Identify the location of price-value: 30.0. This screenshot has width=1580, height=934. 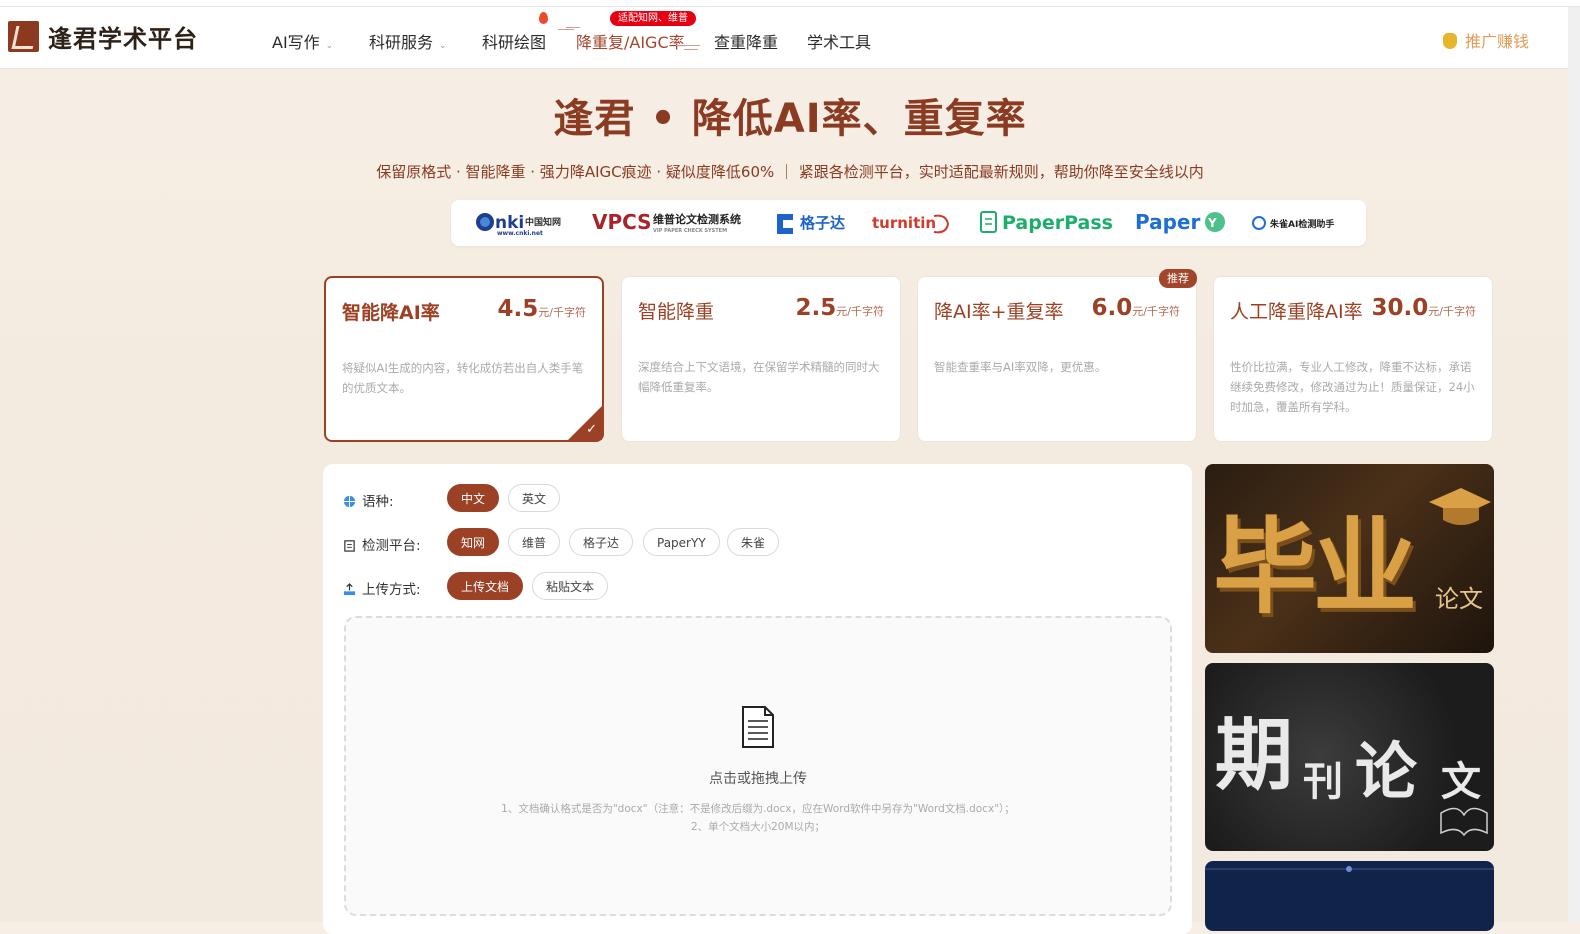
(1400, 308).